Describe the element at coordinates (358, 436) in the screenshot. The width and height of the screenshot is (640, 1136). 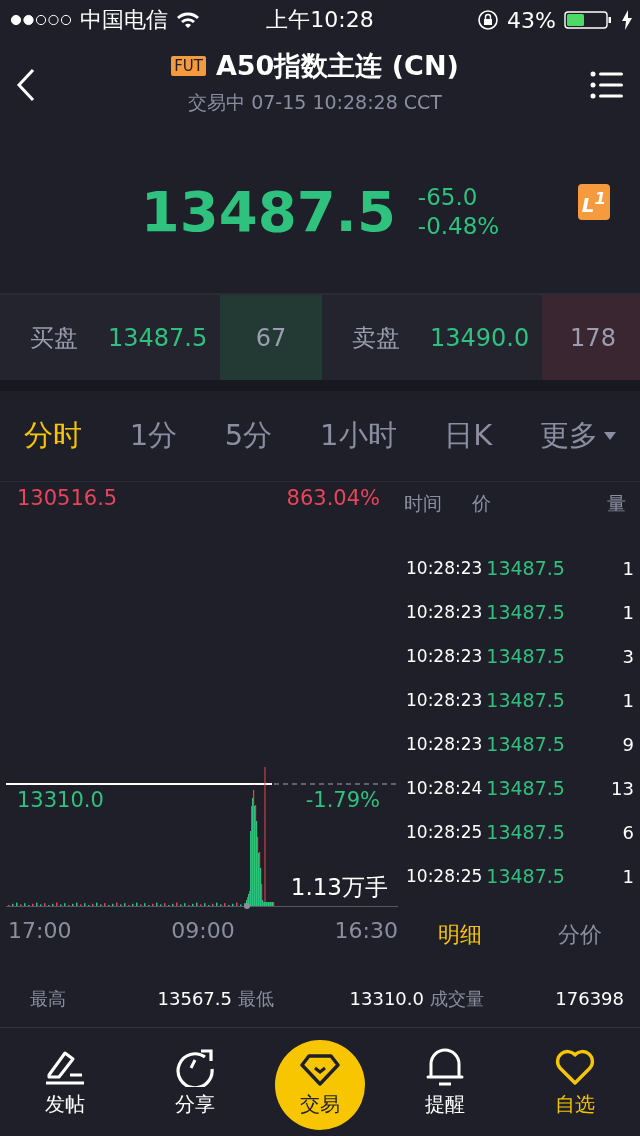
I see `period-tab: 1小时` at that location.